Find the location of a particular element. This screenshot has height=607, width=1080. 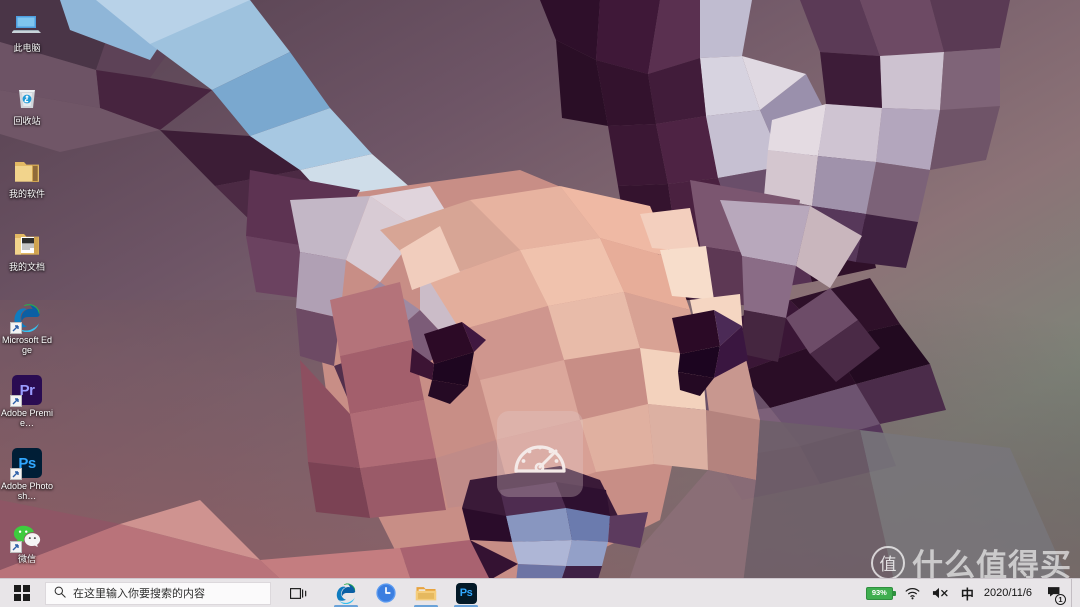

folder-icon is located at coordinates (27, 171).